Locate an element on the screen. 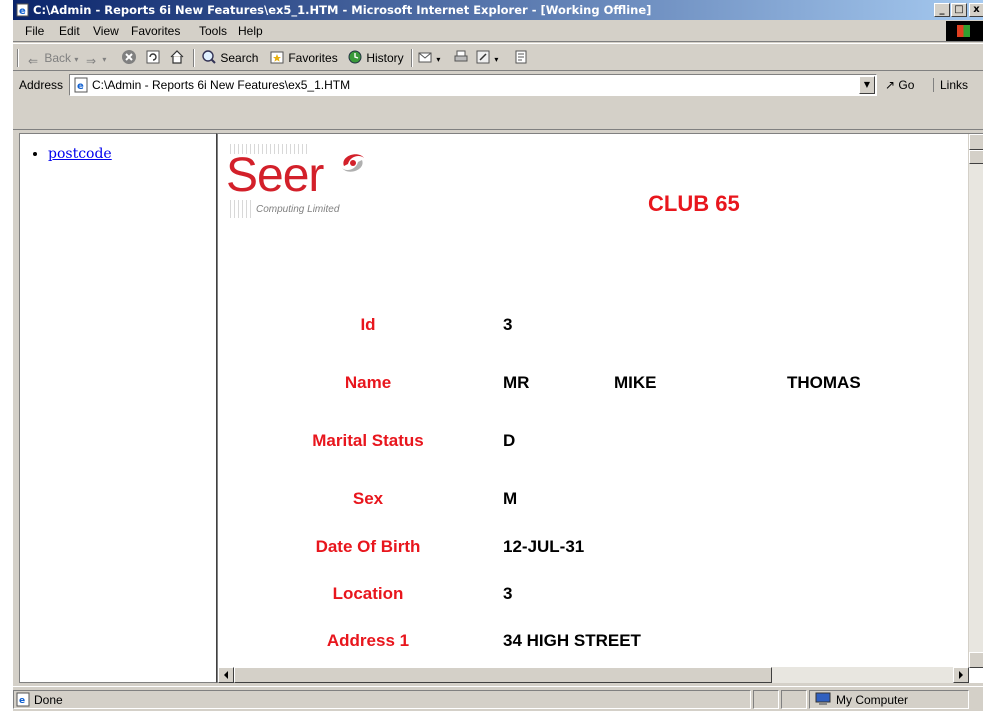 This screenshot has width=983, height=711. status-pane is located at coordinates (766, 699).